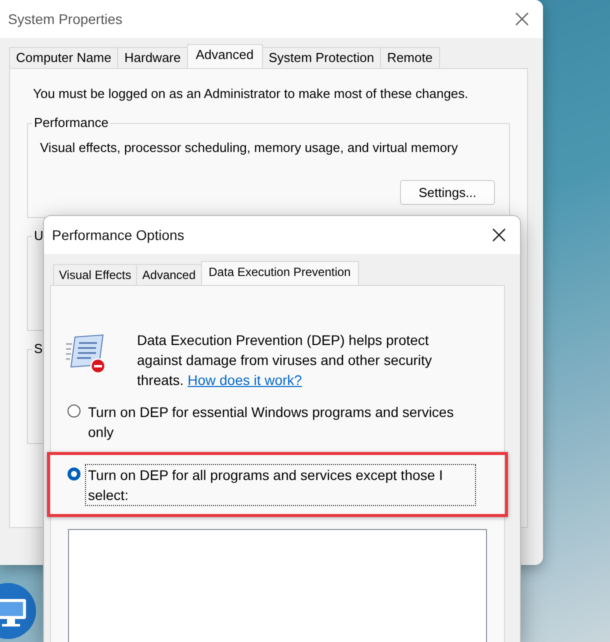 Image resolution: width=610 pixels, height=642 pixels. What do you see at coordinates (410, 57) in the screenshot?
I see `tab: Remote` at bounding box center [410, 57].